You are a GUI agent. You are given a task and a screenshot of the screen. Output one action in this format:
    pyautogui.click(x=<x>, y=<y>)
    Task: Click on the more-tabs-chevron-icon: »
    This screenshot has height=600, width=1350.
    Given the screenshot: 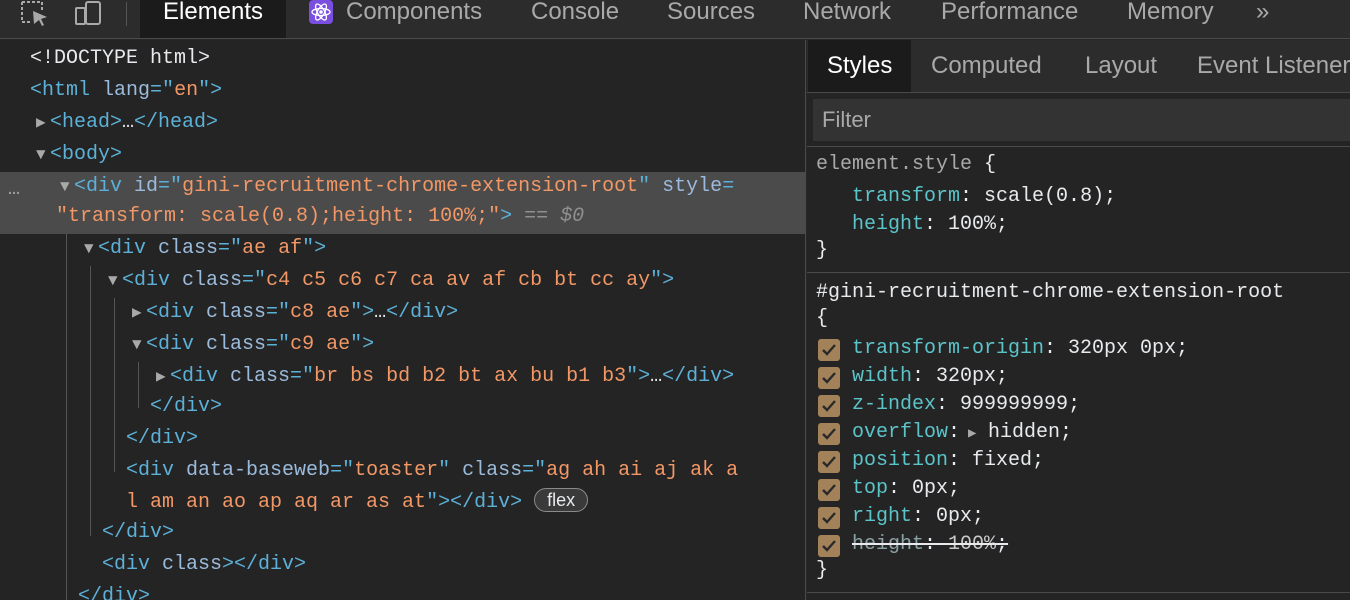 What is the action you would take?
    pyautogui.click(x=1262, y=12)
    